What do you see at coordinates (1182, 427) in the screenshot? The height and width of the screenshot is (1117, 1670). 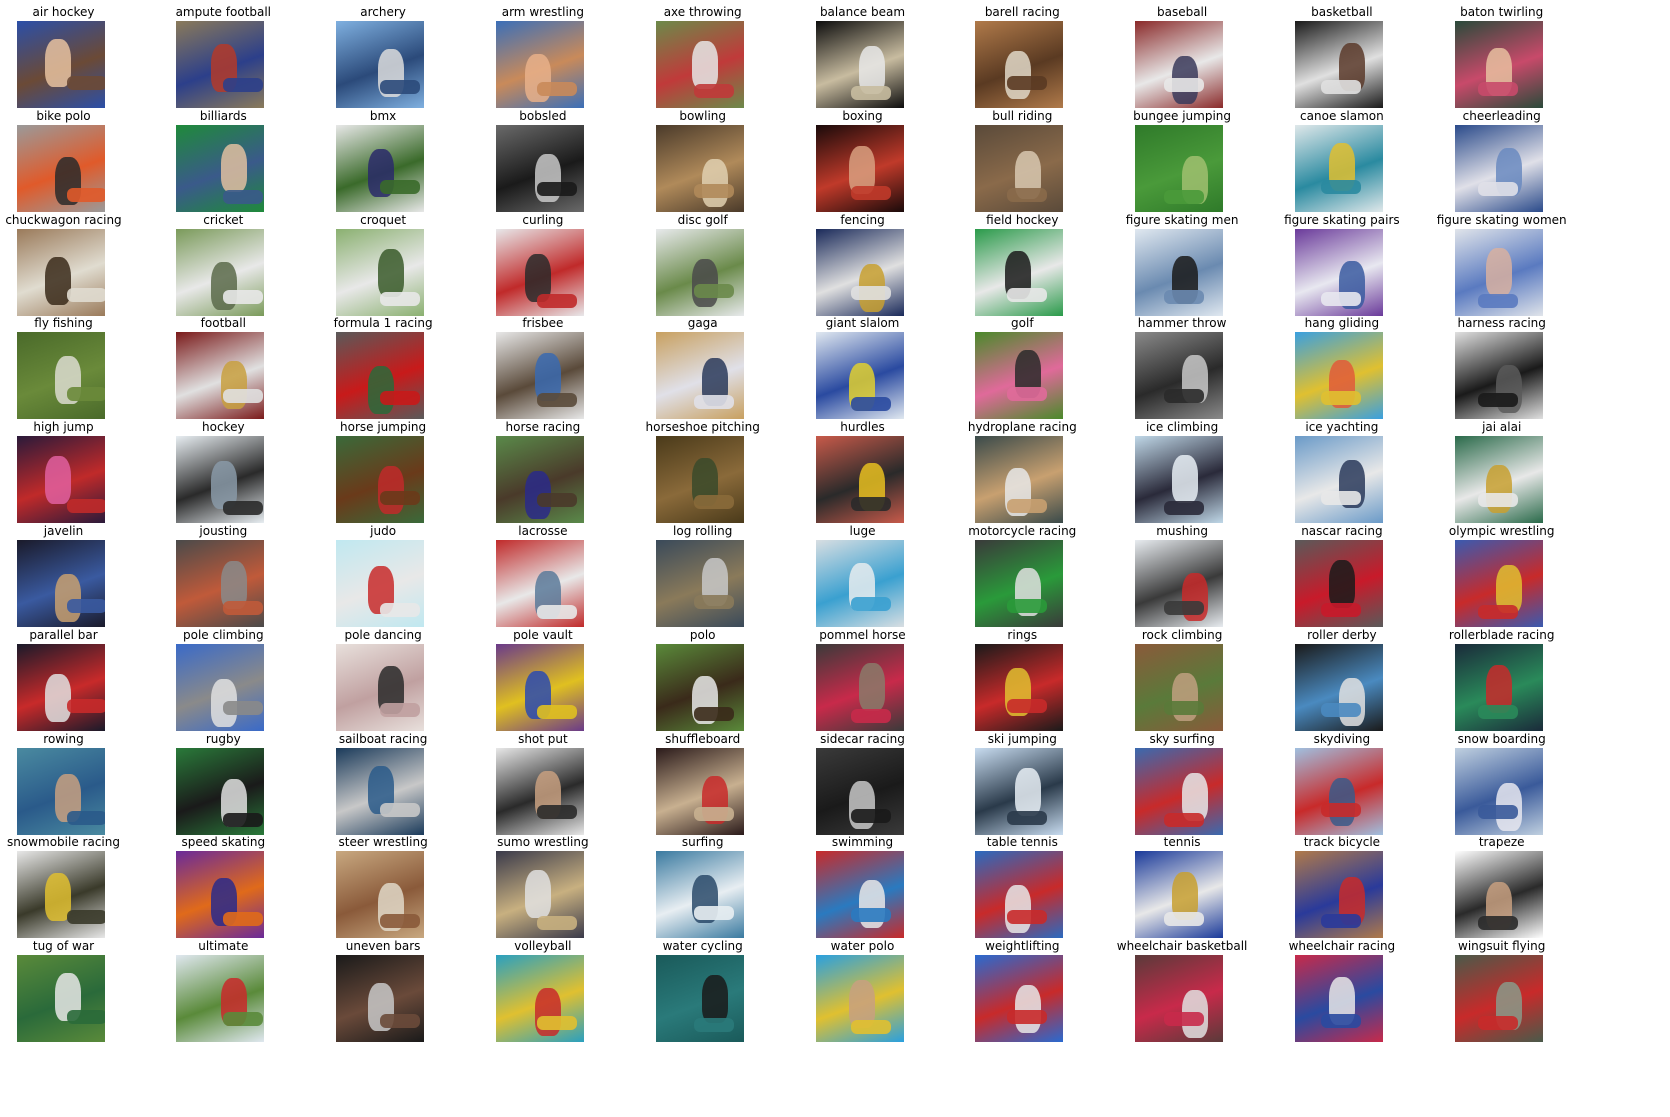 I see `cell-title: ice climbing` at bounding box center [1182, 427].